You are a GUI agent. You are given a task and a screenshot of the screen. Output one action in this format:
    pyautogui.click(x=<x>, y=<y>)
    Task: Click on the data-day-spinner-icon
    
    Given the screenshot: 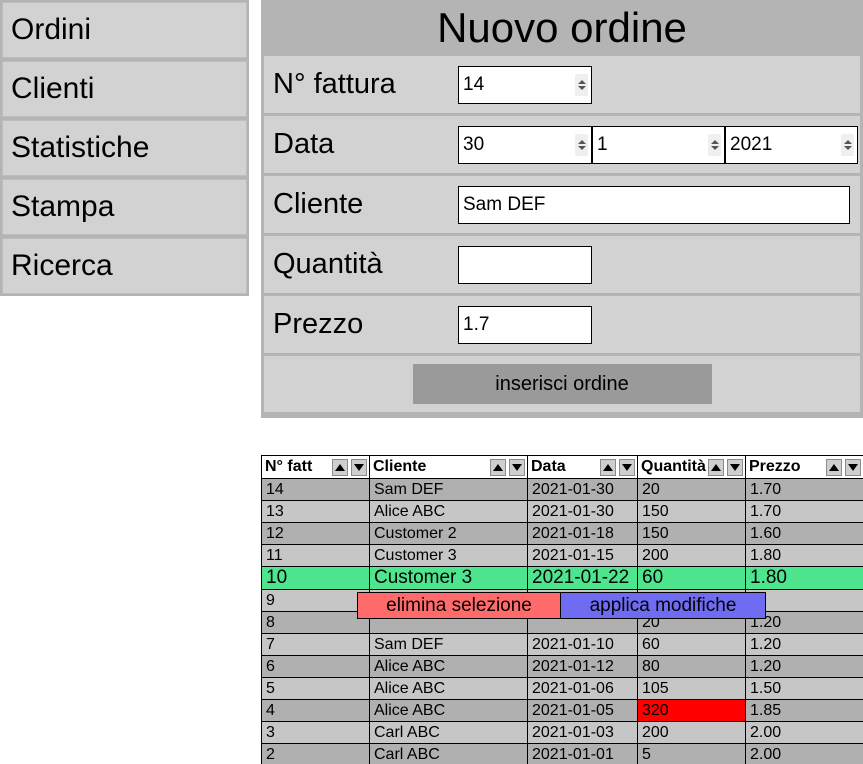 What is the action you would take?
    pyautogui.click(x=581, y=144)
    